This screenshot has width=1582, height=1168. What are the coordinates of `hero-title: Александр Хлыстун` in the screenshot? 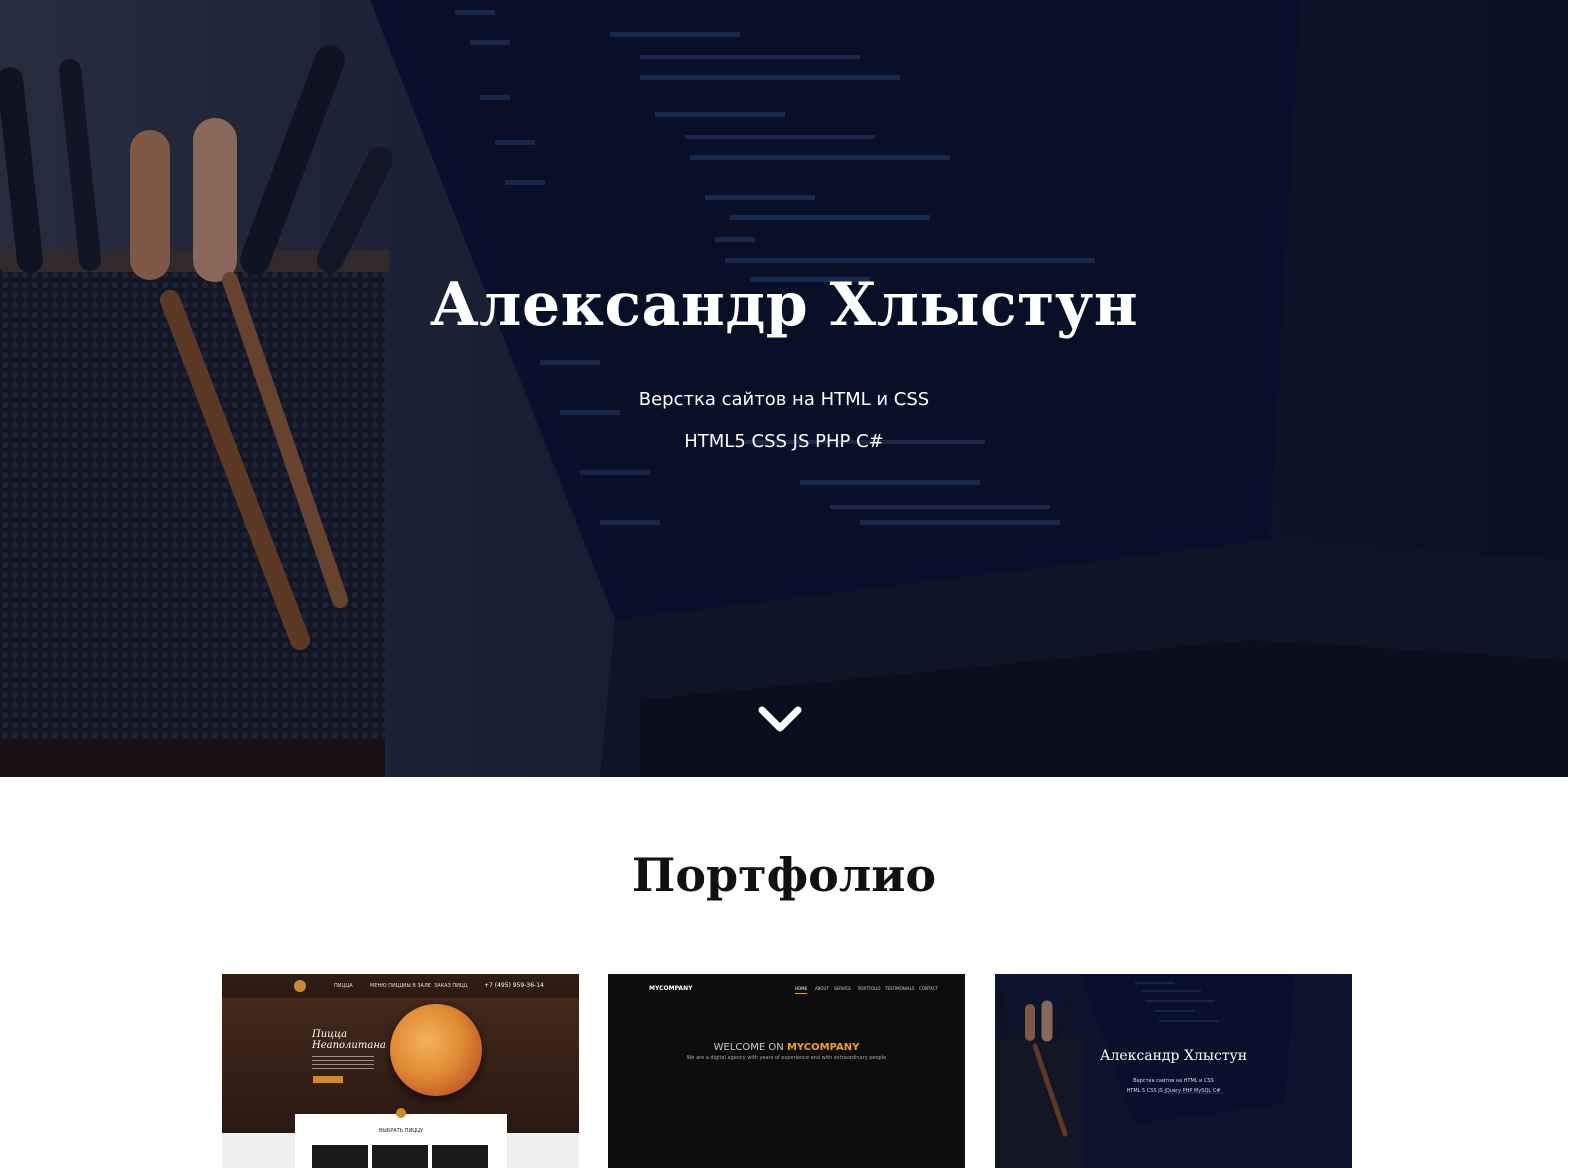 It's located at (784, 305).